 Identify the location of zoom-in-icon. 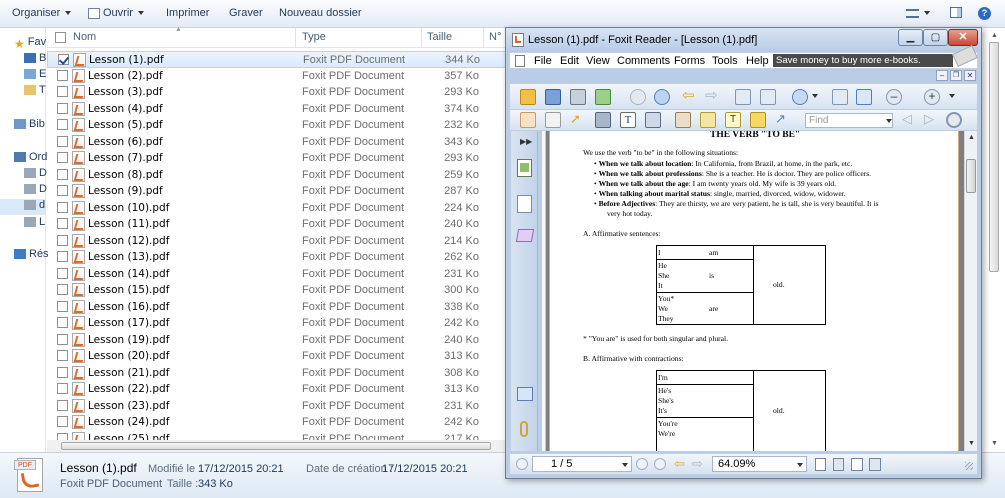
(800, 97).